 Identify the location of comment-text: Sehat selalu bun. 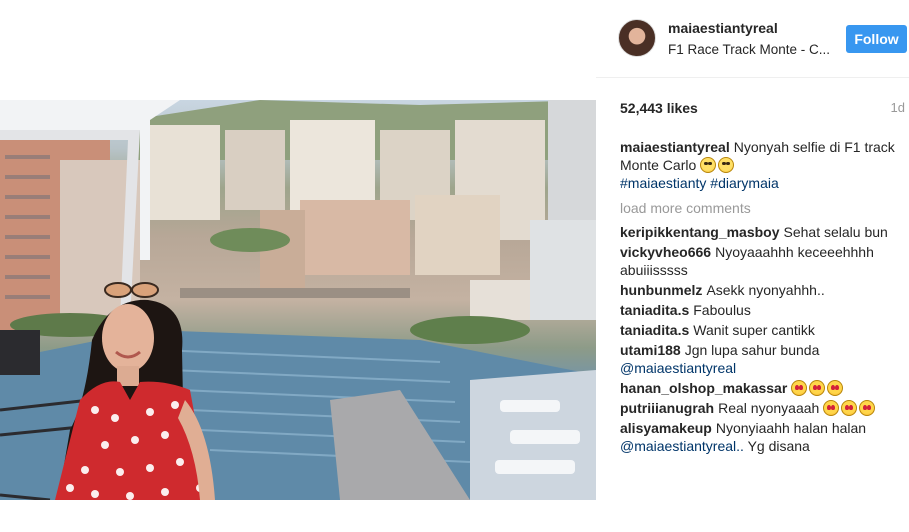
(835, 232).